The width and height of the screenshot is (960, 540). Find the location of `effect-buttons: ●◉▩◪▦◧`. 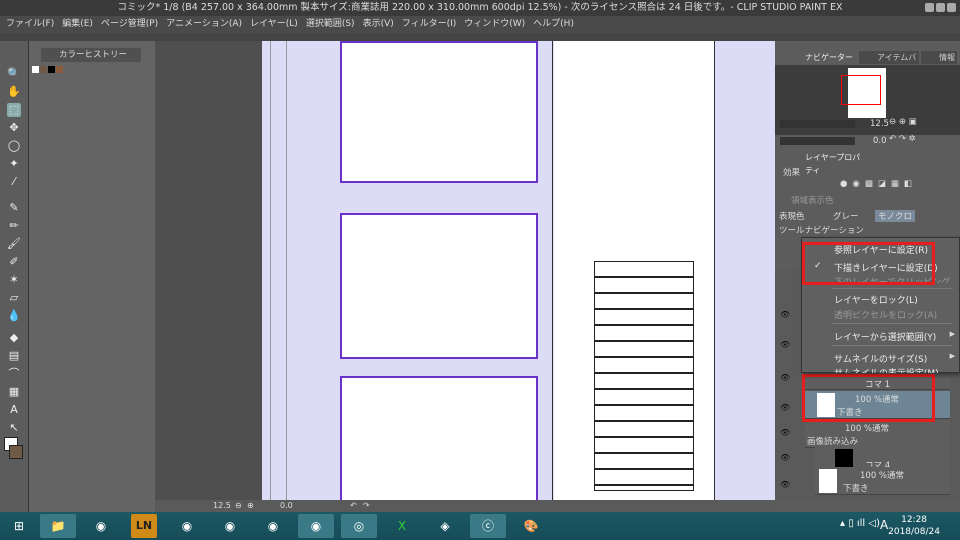

effect-buttons: ●◉▩◪▦◧ is located at coordinates (878, 184).